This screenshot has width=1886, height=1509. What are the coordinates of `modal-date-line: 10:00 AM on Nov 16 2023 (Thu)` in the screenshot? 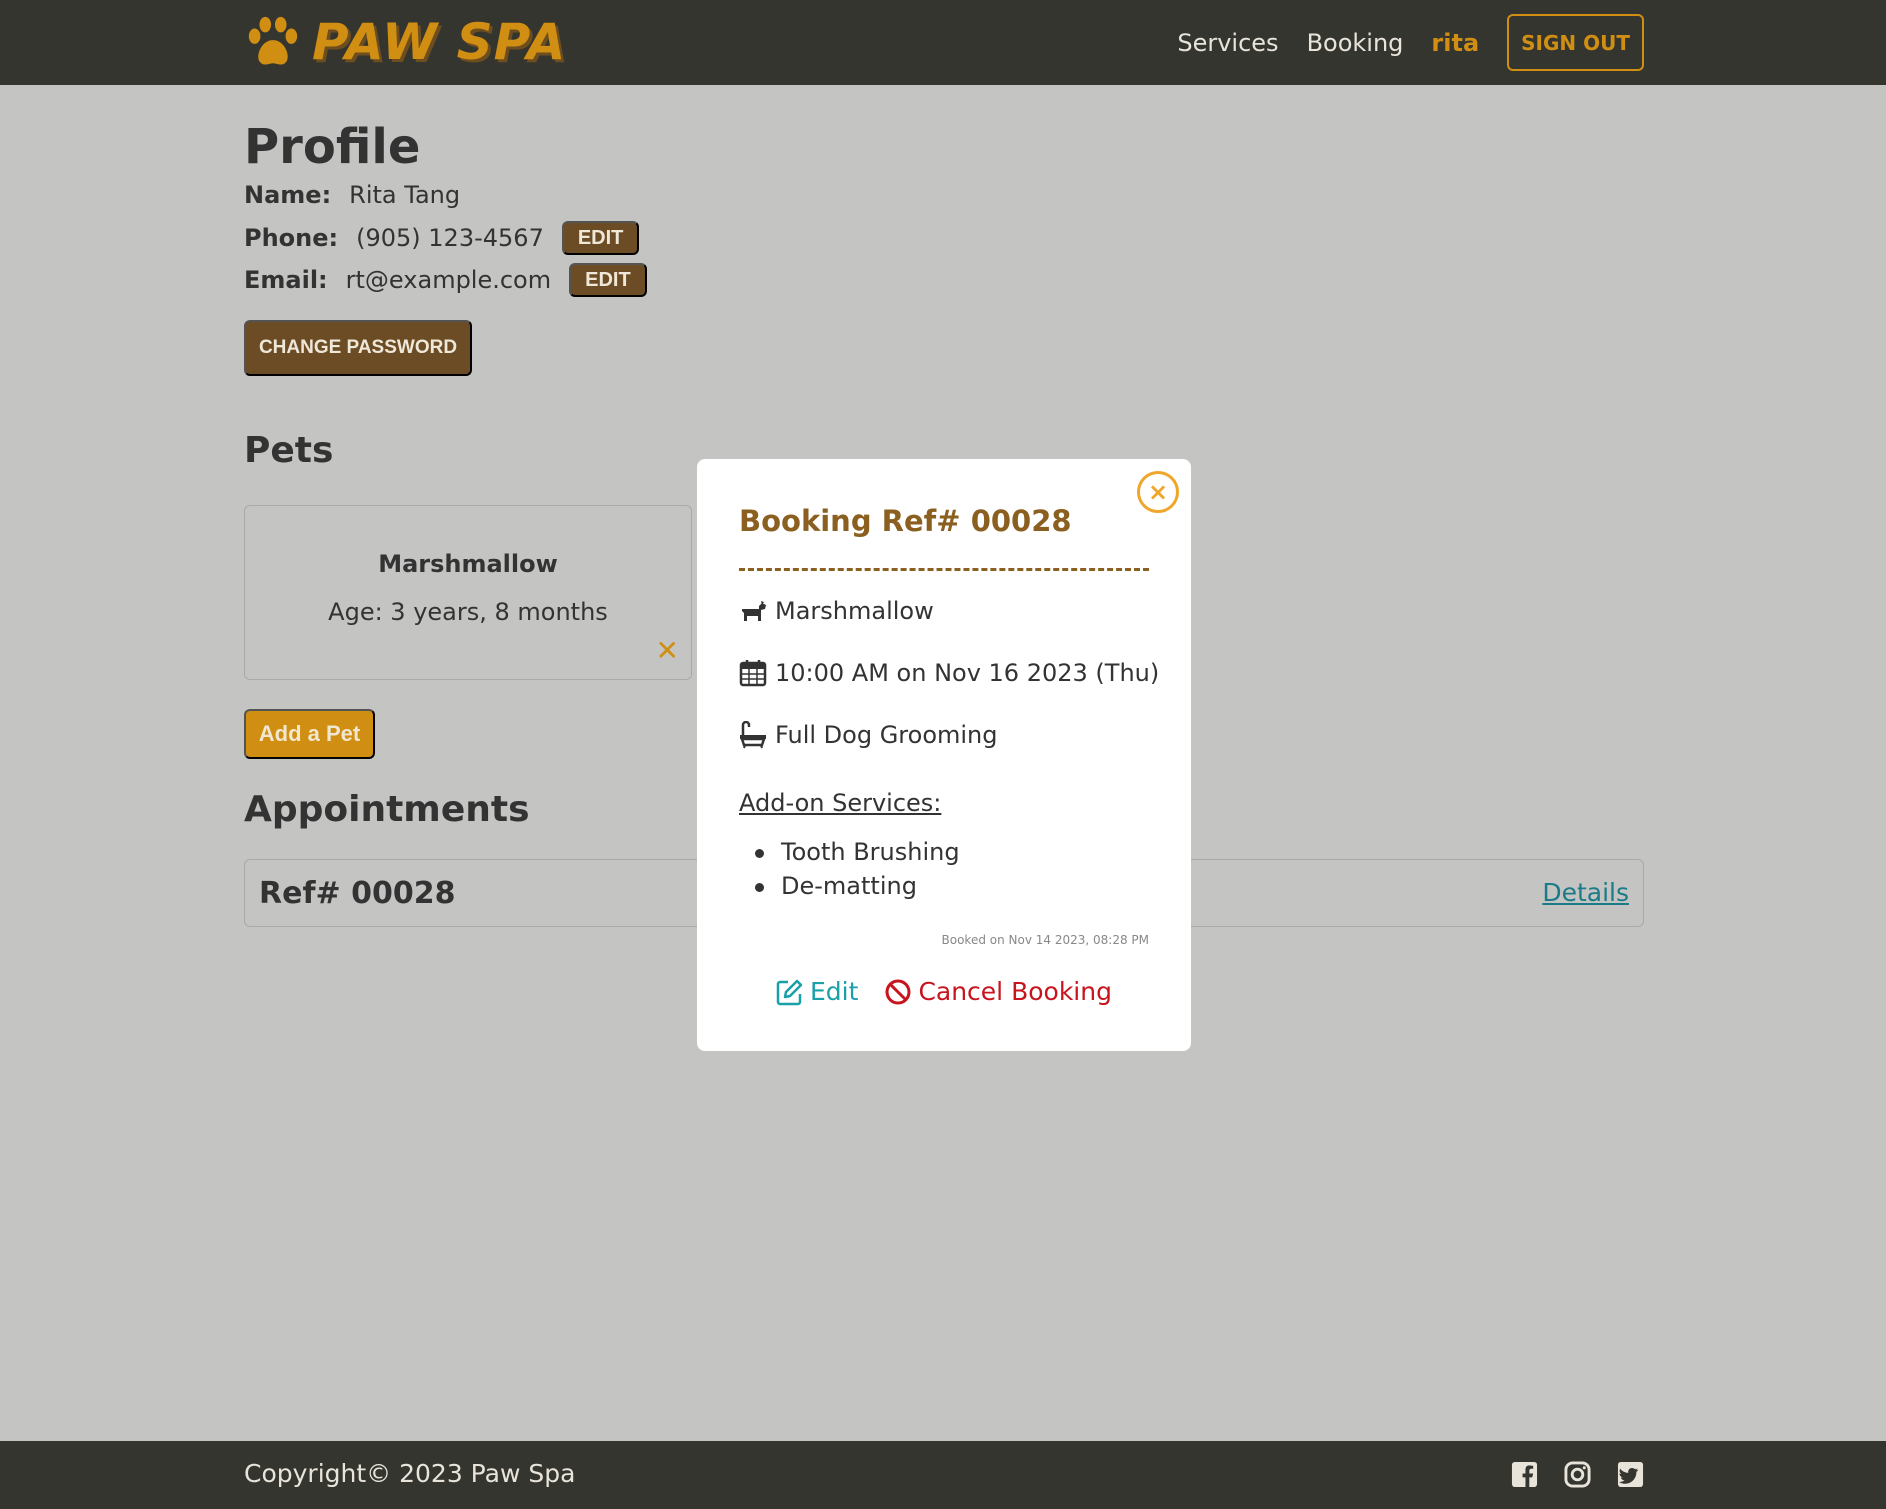 It's located at (949, 673).